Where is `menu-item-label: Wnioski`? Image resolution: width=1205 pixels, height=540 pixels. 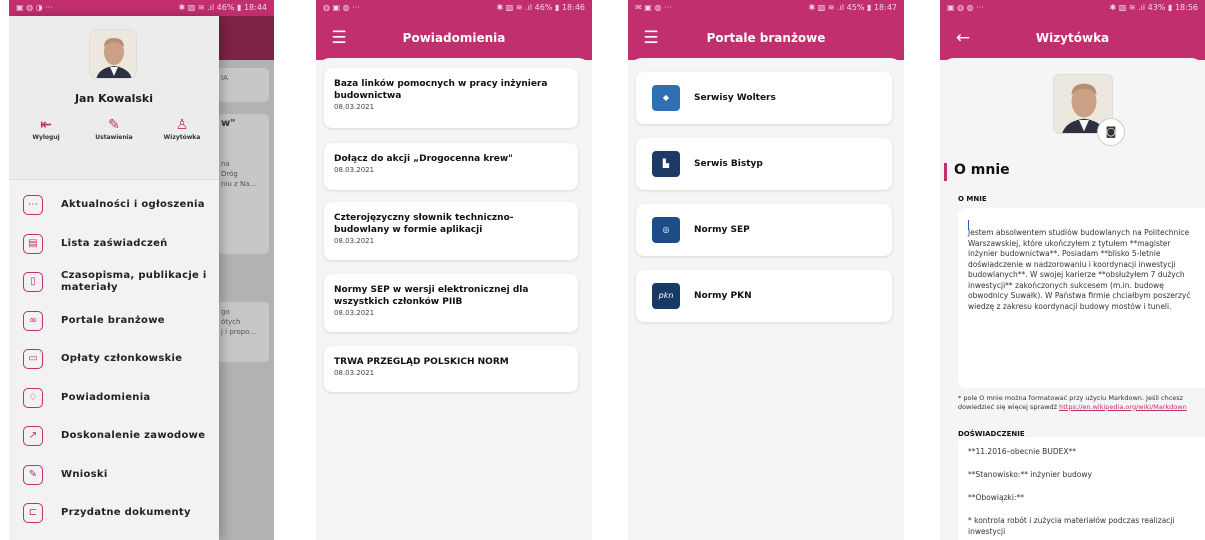 menu-item-label: Wnioski is located at coordinates (84, 474).